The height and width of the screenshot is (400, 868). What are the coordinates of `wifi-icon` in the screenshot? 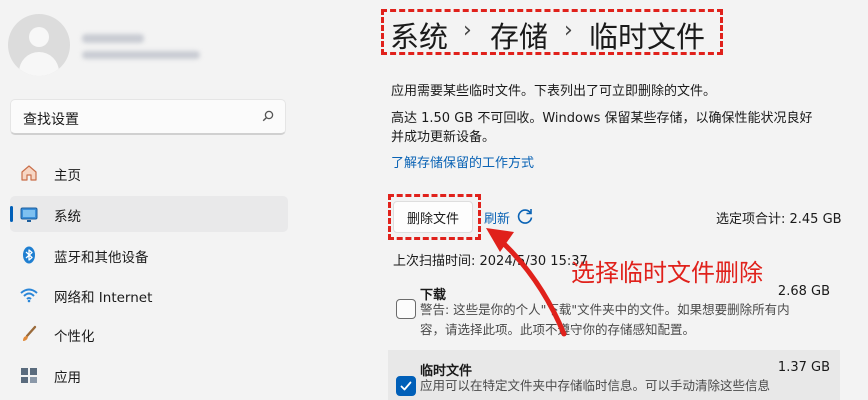 It's located at (29, 295).